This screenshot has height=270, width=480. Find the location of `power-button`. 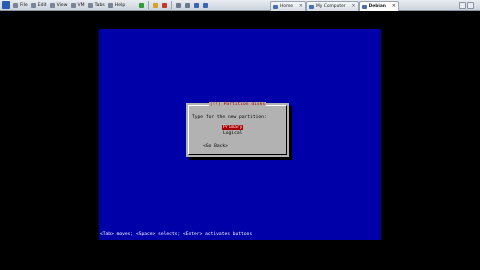

power-button is located at coordinates (141, 5).